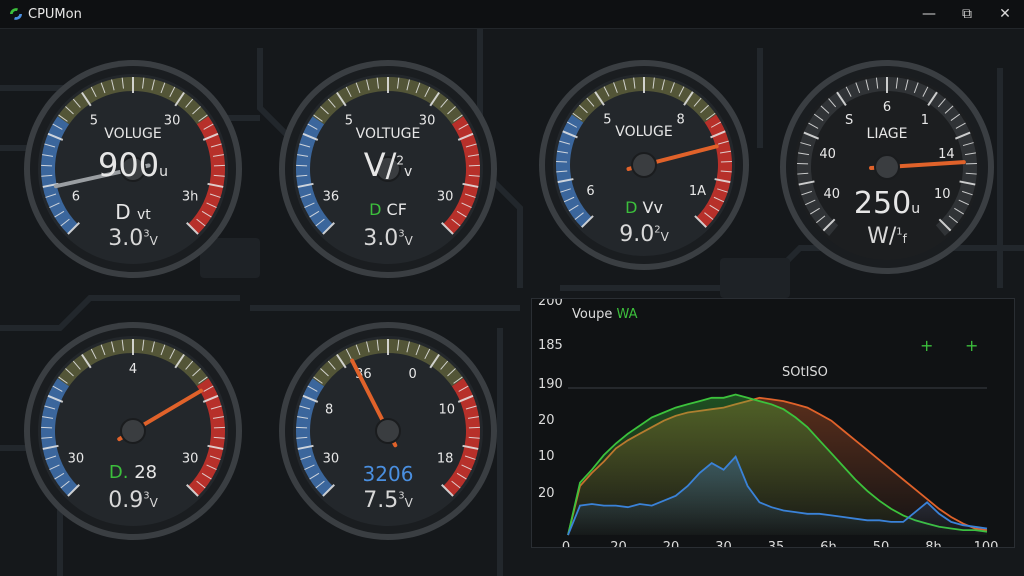  Describe the element at coordinates (447, 409) in the screenshot. I see `gauge-tick-label: 10` at that location.